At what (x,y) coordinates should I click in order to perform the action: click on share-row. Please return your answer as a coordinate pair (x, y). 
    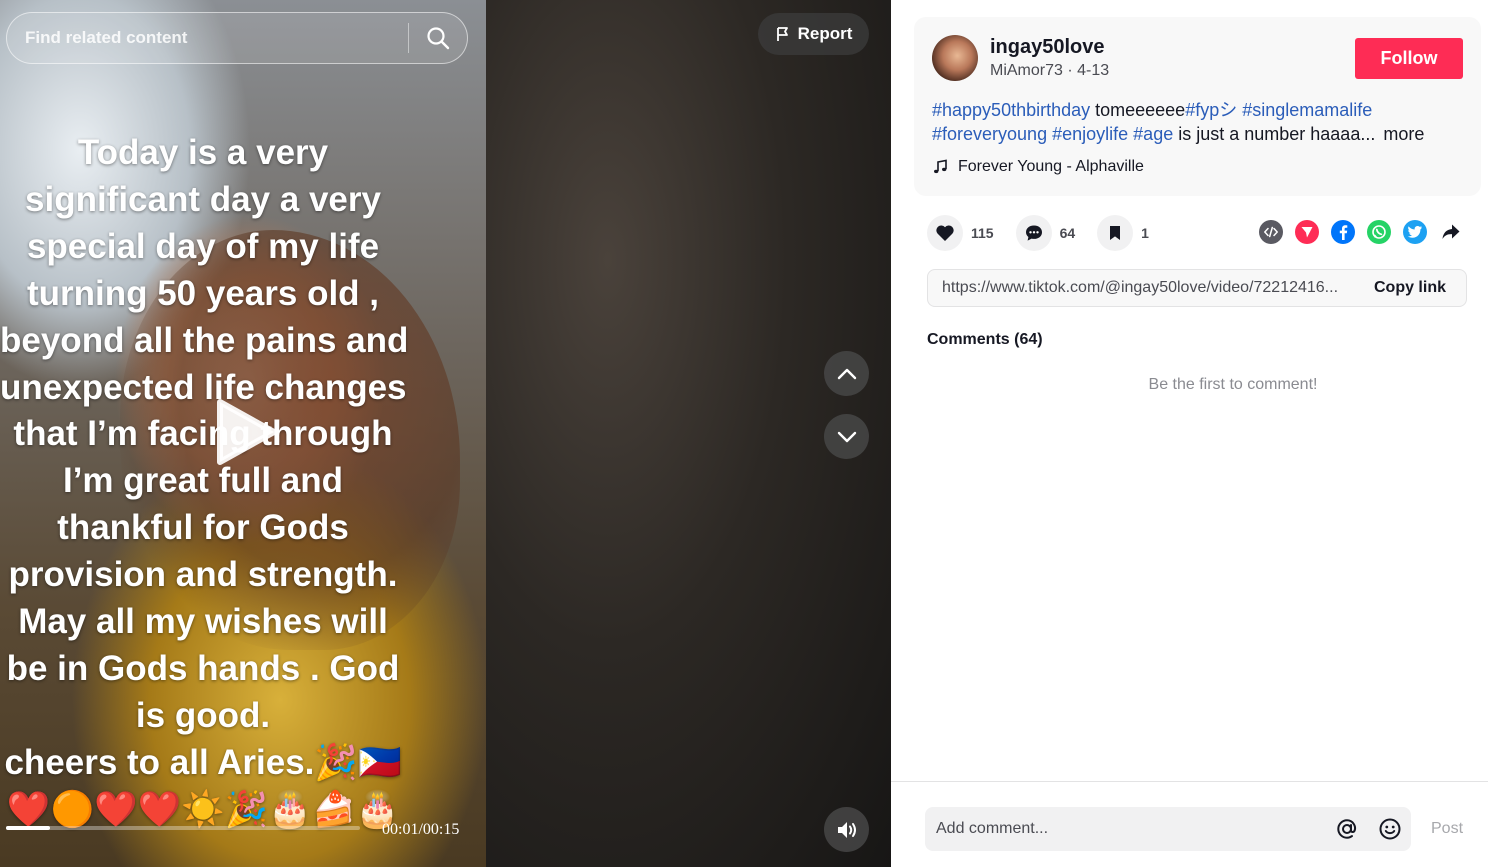
    Looking at the image, I should click on (1361, 232).